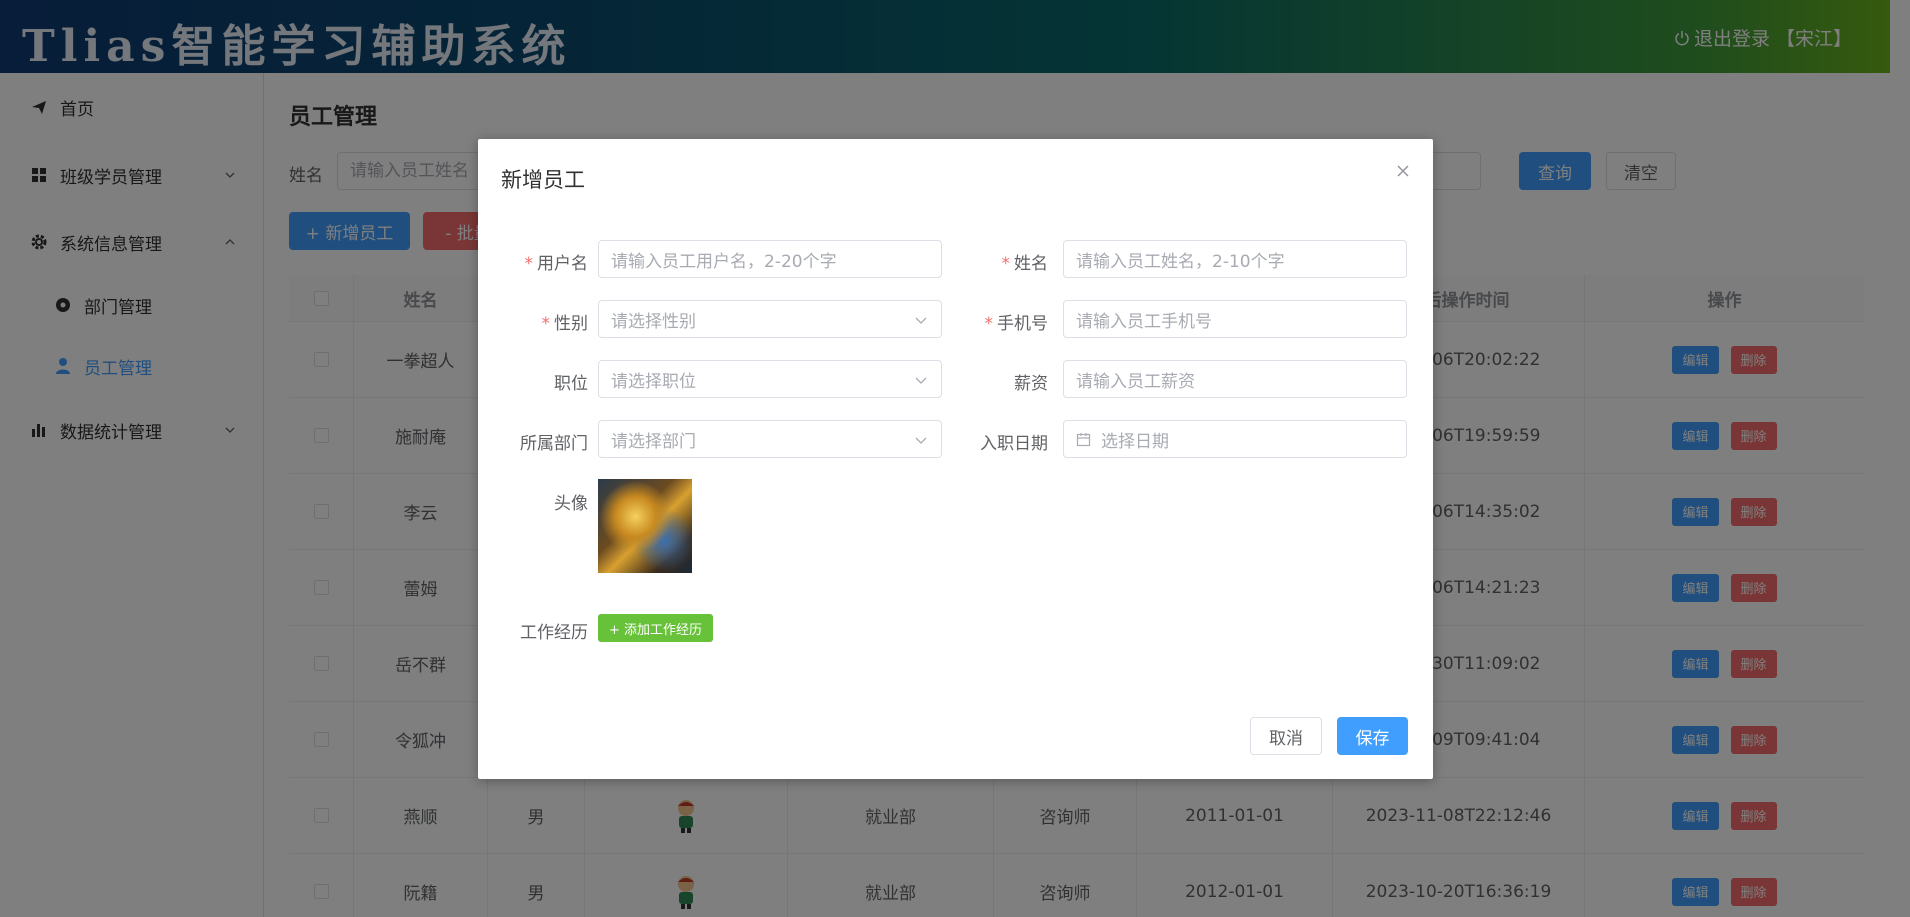 This screenshot has height=917, width=1910. I want to click on avatar-label: 头像, so click(571, 504).